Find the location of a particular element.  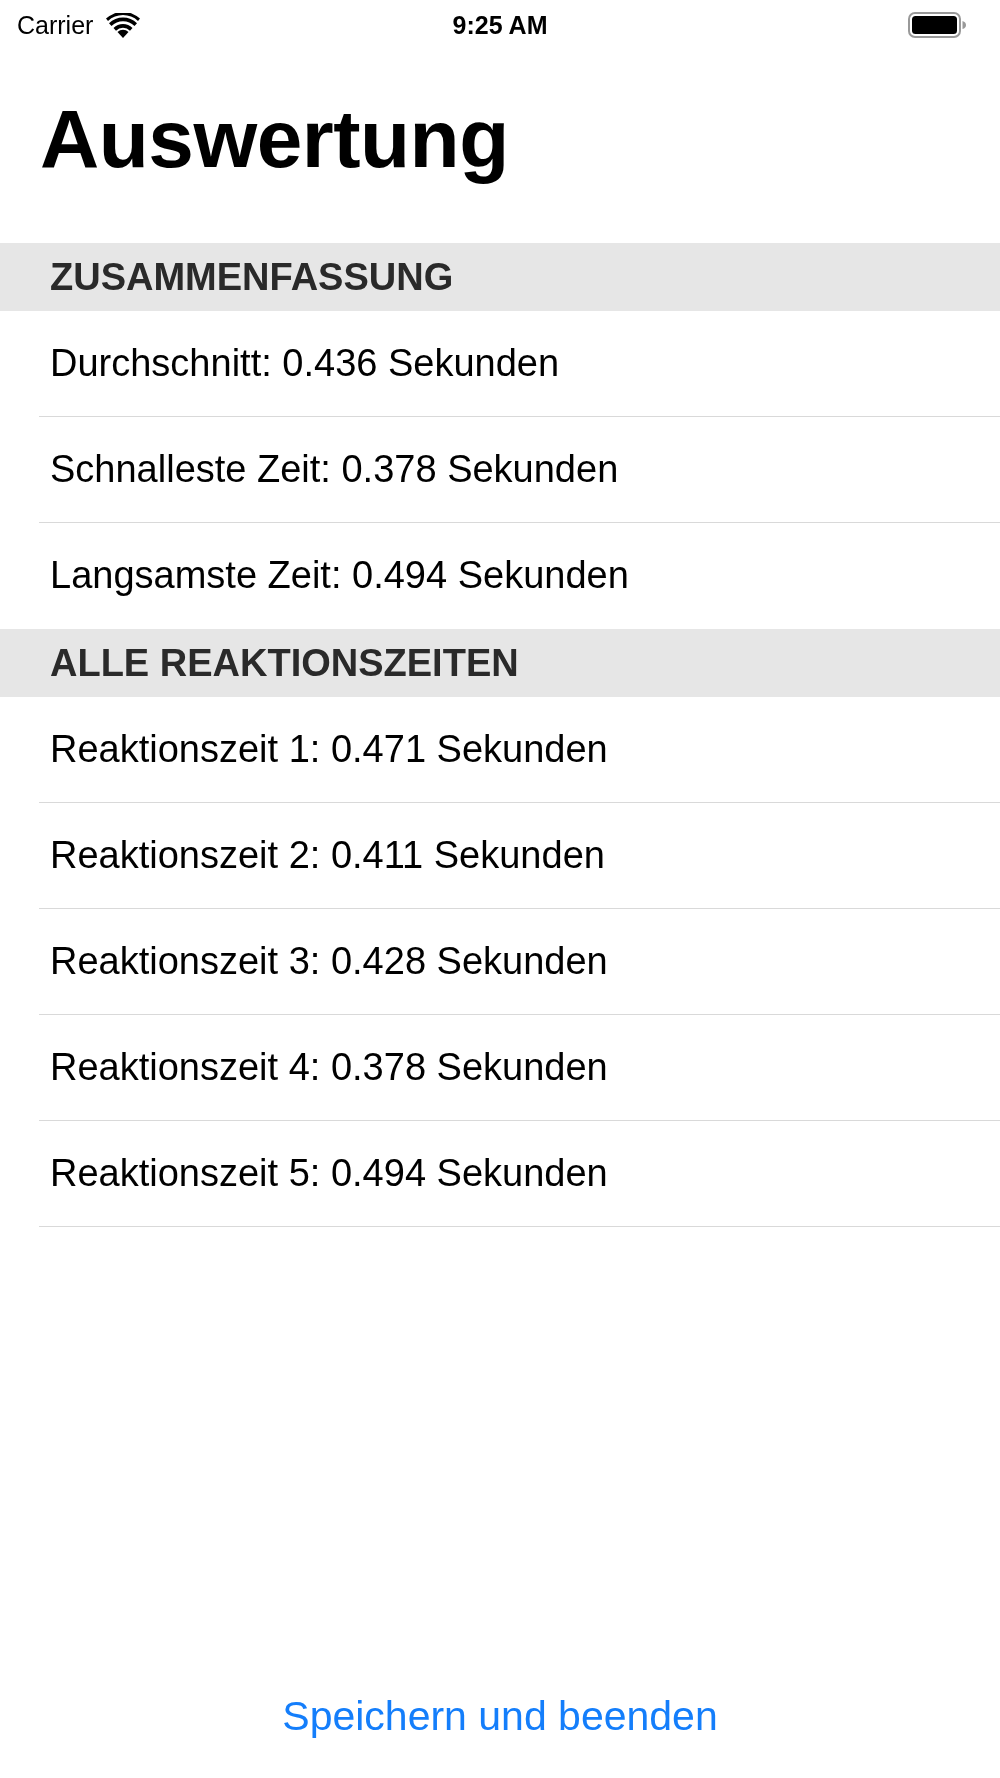

section-header: ALLE REAKTIONSZEITEN is located at coordinates (500, 663).